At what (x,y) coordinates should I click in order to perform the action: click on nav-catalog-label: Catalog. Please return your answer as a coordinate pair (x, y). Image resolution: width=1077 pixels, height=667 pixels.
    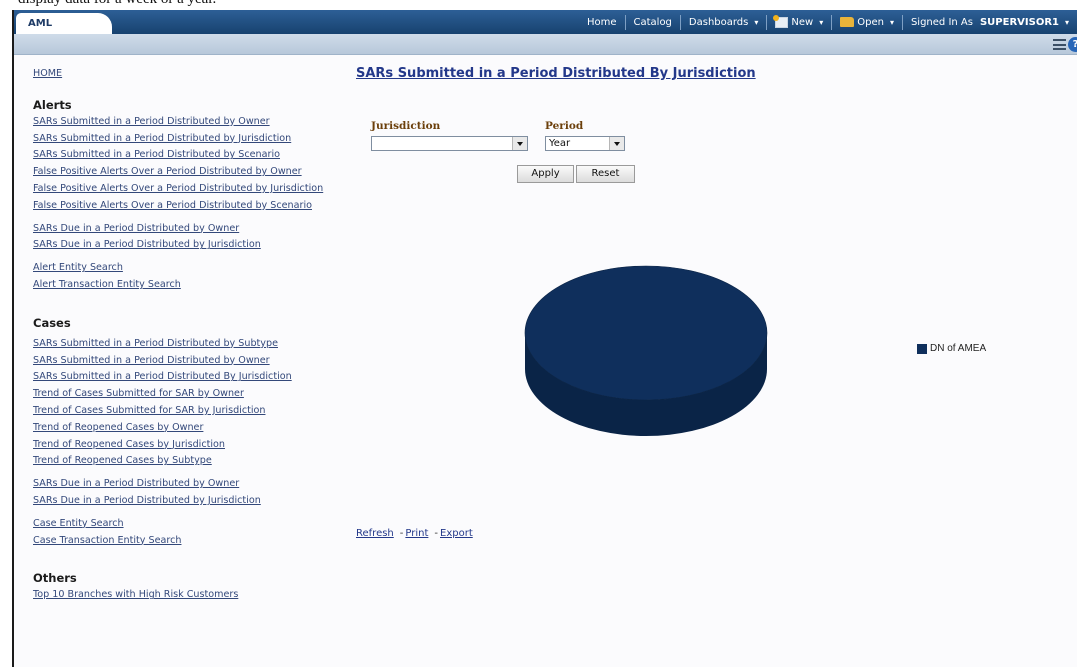
    Looking at the image, I should click on (652, 22).